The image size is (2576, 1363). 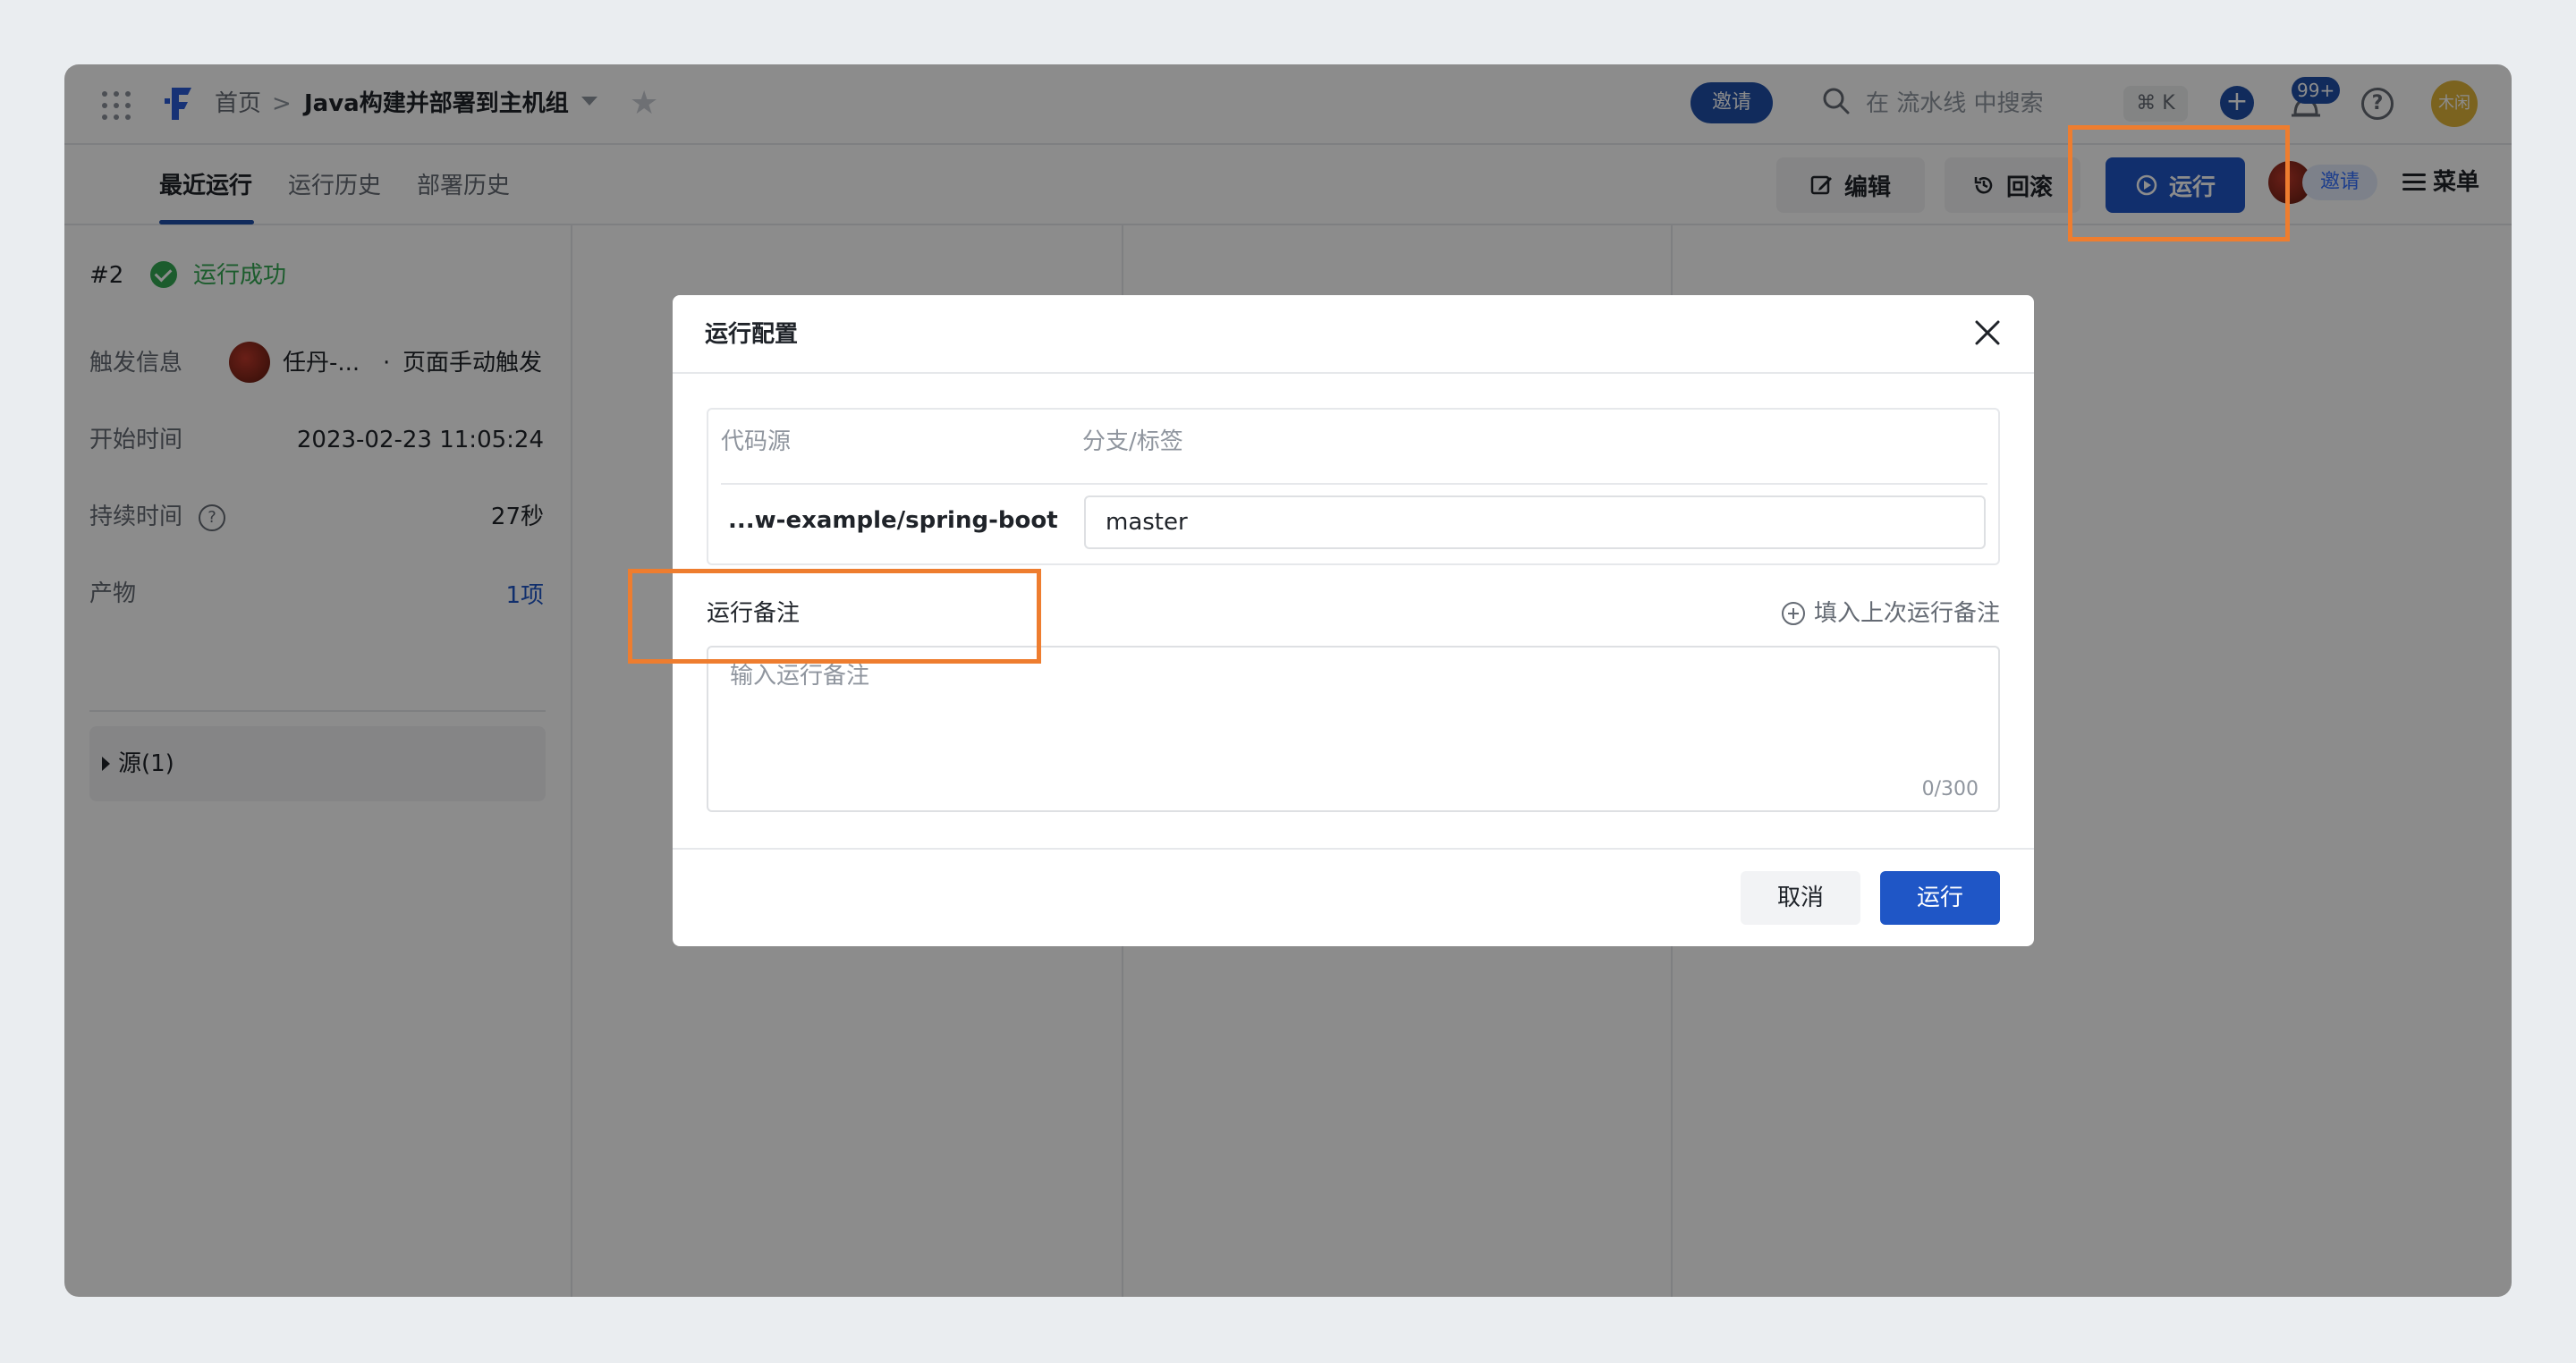 I want to click on col-branch-header: 分支/标签, so click(x=1132, y=441).